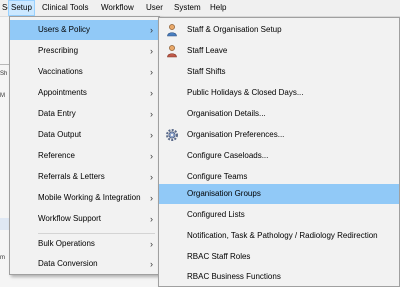  What do you see at coordinates (62, 92) in the screenshot?
I see `menu-item-label: Appointments` at bounding box center [62, 92].